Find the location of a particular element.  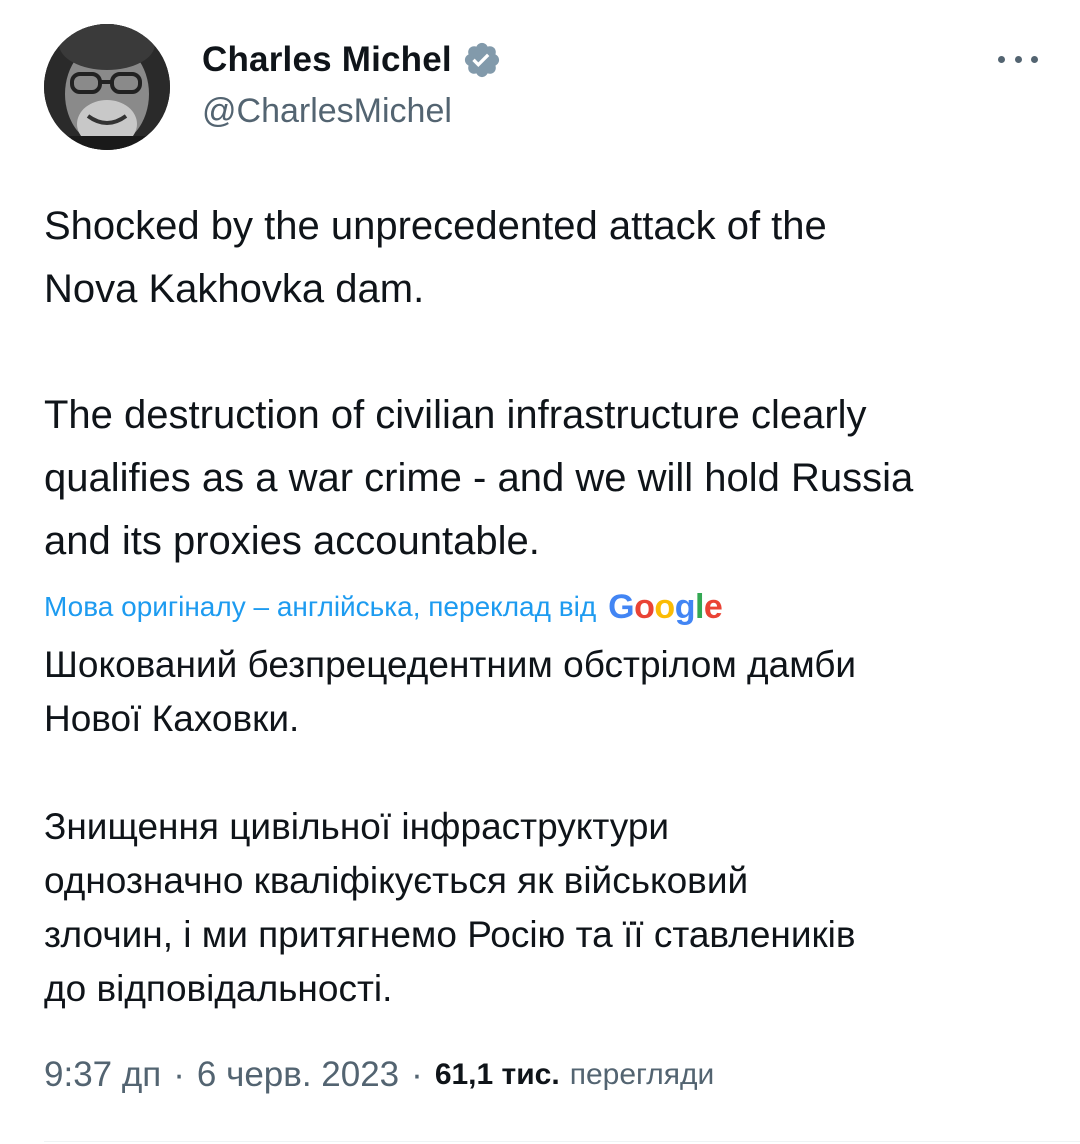

avatar-image is located at coordinates (107, 87).